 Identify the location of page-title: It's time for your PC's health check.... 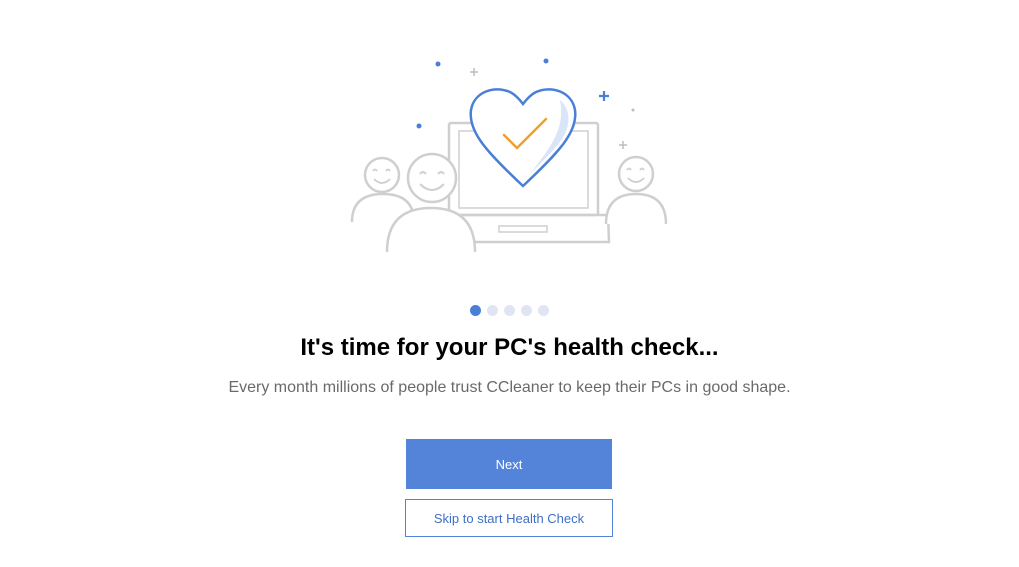
(509, 347).